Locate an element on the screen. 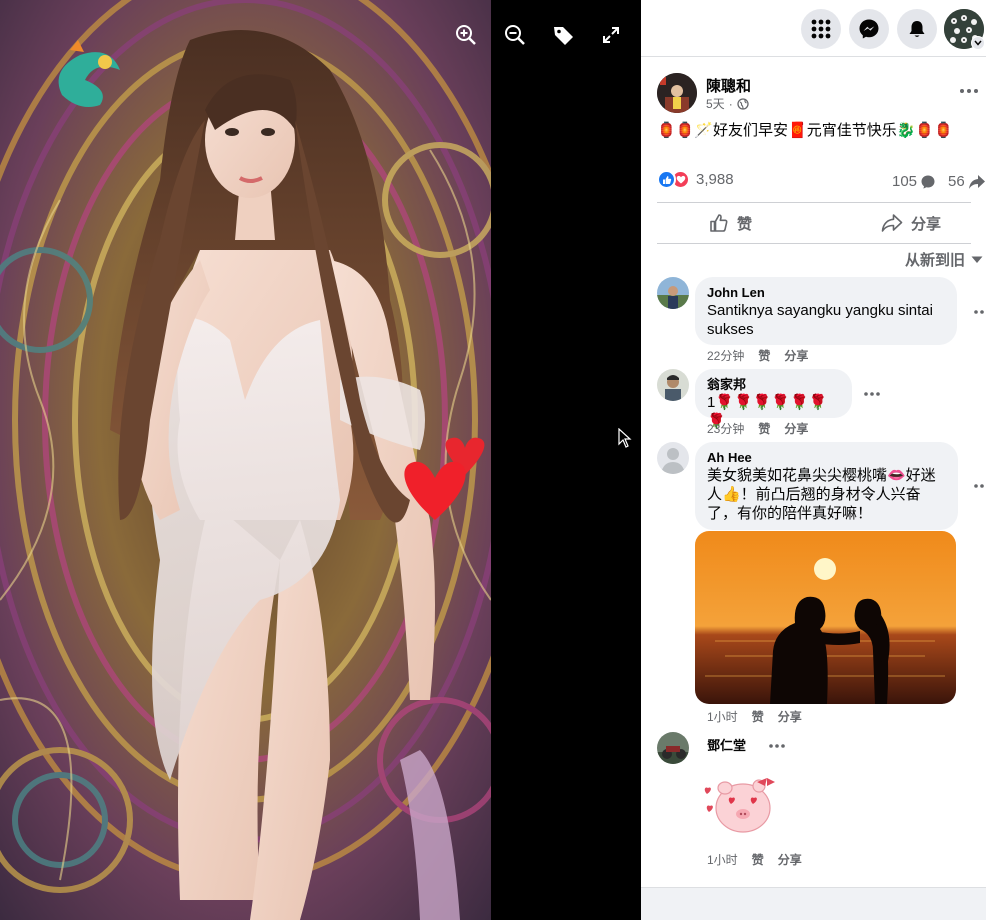 This screenshot has height=920, width=986. share-outline-icon is located at coordinates (892, 223).